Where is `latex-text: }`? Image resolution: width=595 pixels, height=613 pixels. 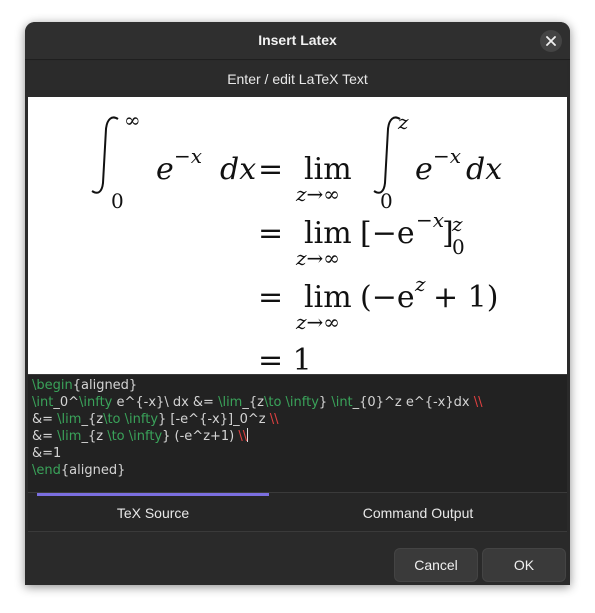 latex-text: } is located at coordinates (325, 402).